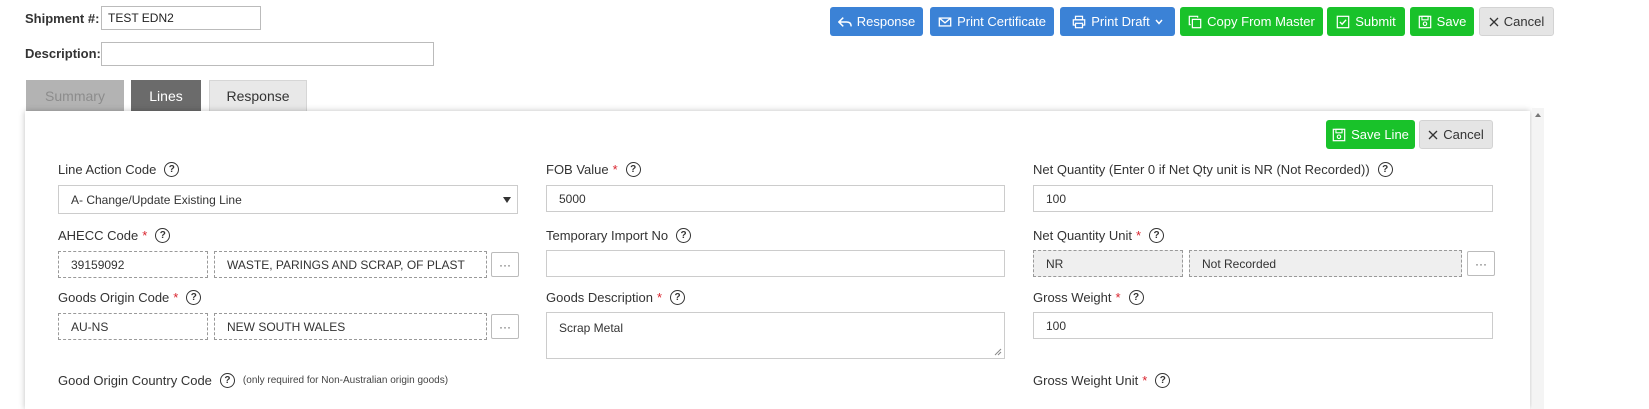 This screenshot has height=409, width=1649. I want to click on fob-value-input: 5000, so click(775, 198).